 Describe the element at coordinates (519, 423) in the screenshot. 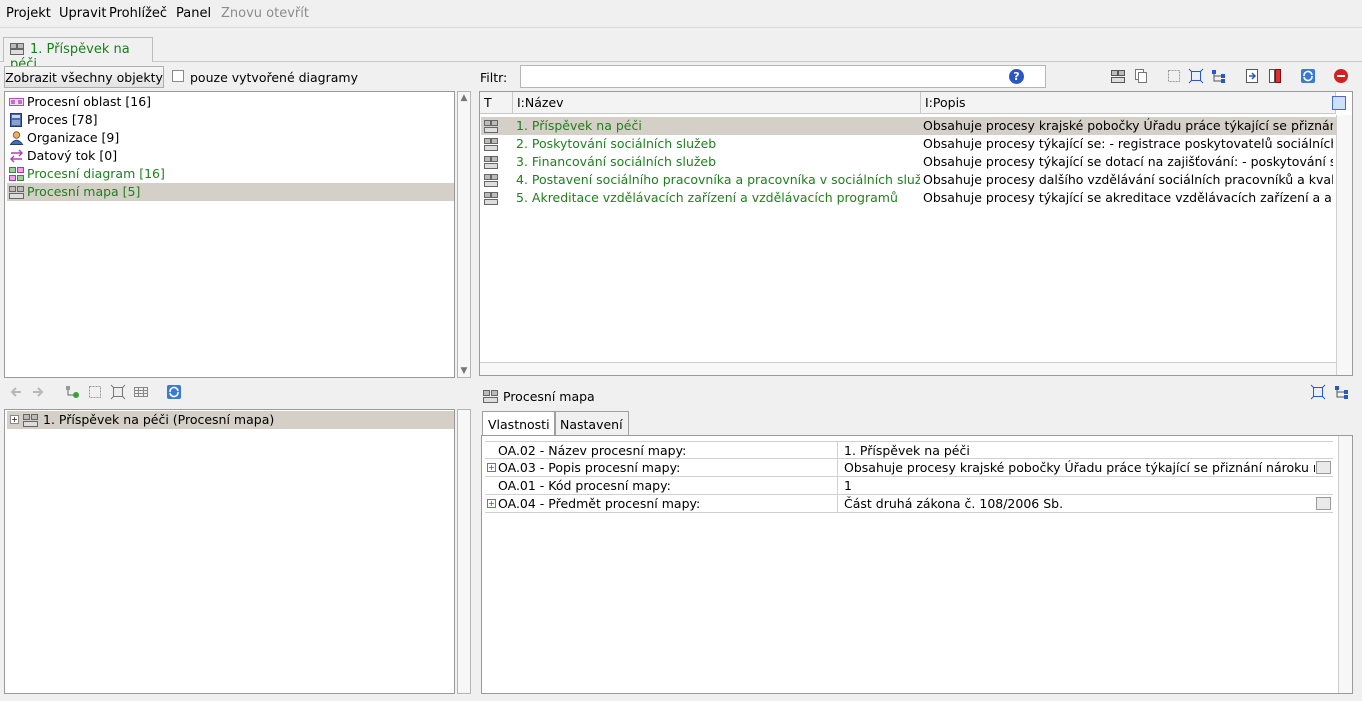

I see `tab-vlastnosti: Vlastnosti` at that location.